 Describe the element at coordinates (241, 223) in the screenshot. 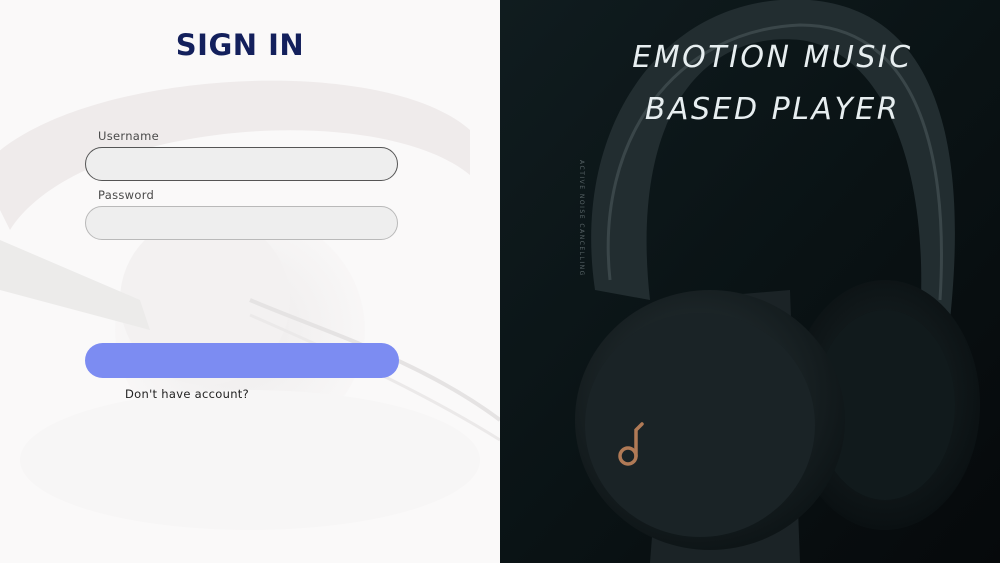

I see `password-input` at that location.